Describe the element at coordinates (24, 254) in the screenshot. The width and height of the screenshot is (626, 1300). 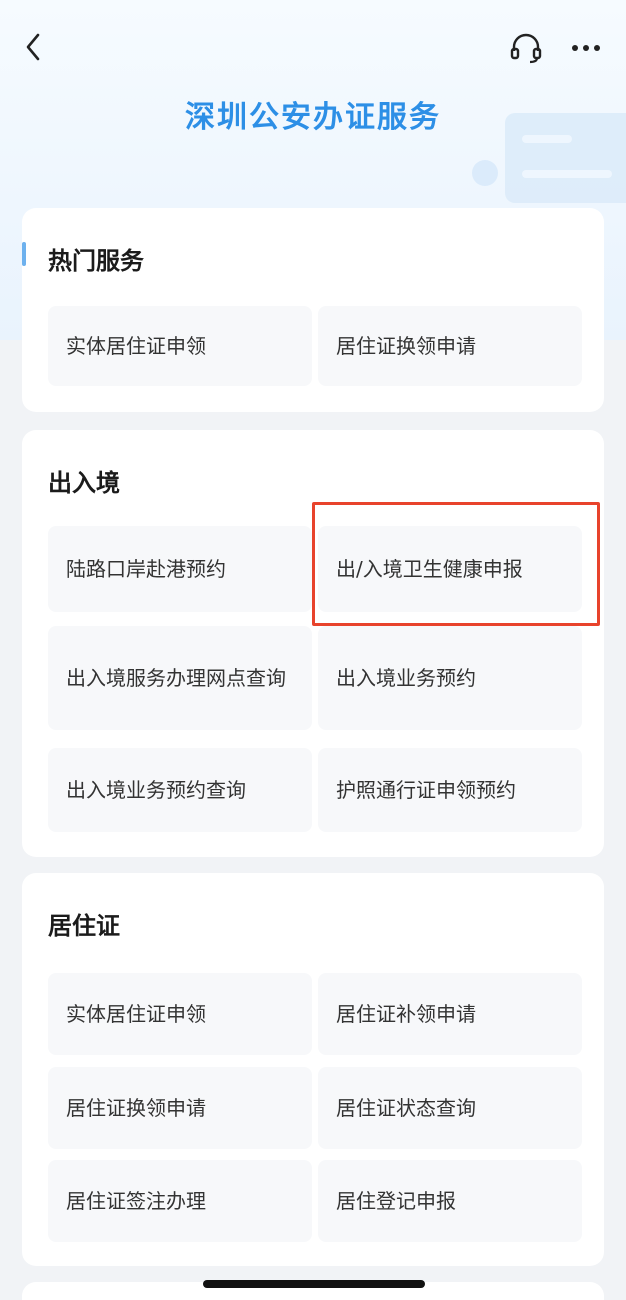
I see `section-accent-bar` at that location.